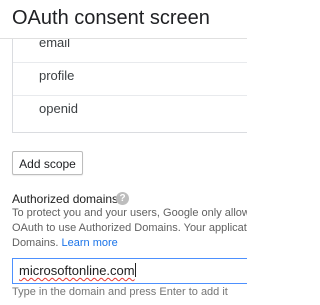 Image resolution: width=320 pixels, height=305 pixels. What do you see at coordinates (47, 163) in the screenshot?
I see `add-scope-button: Add scope` at bounding box center [47, 163].